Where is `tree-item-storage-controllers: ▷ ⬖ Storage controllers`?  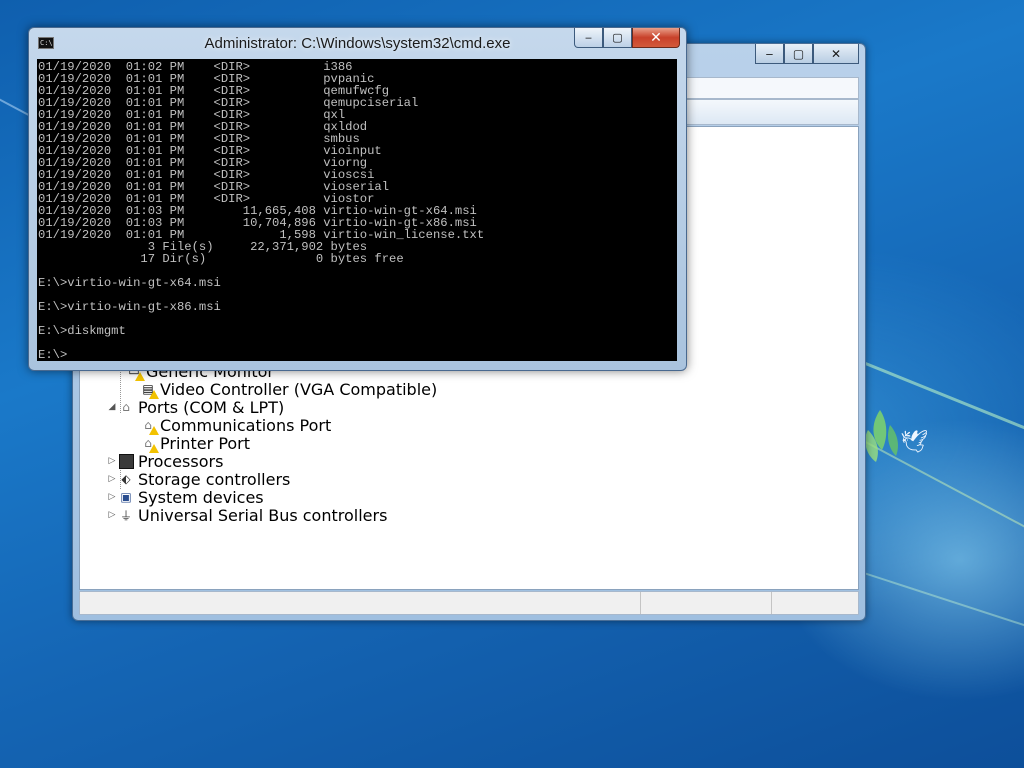
tree-item-storage-controllers: ▷ ⬖ Storage controllers is located at coordinates (198, 479).